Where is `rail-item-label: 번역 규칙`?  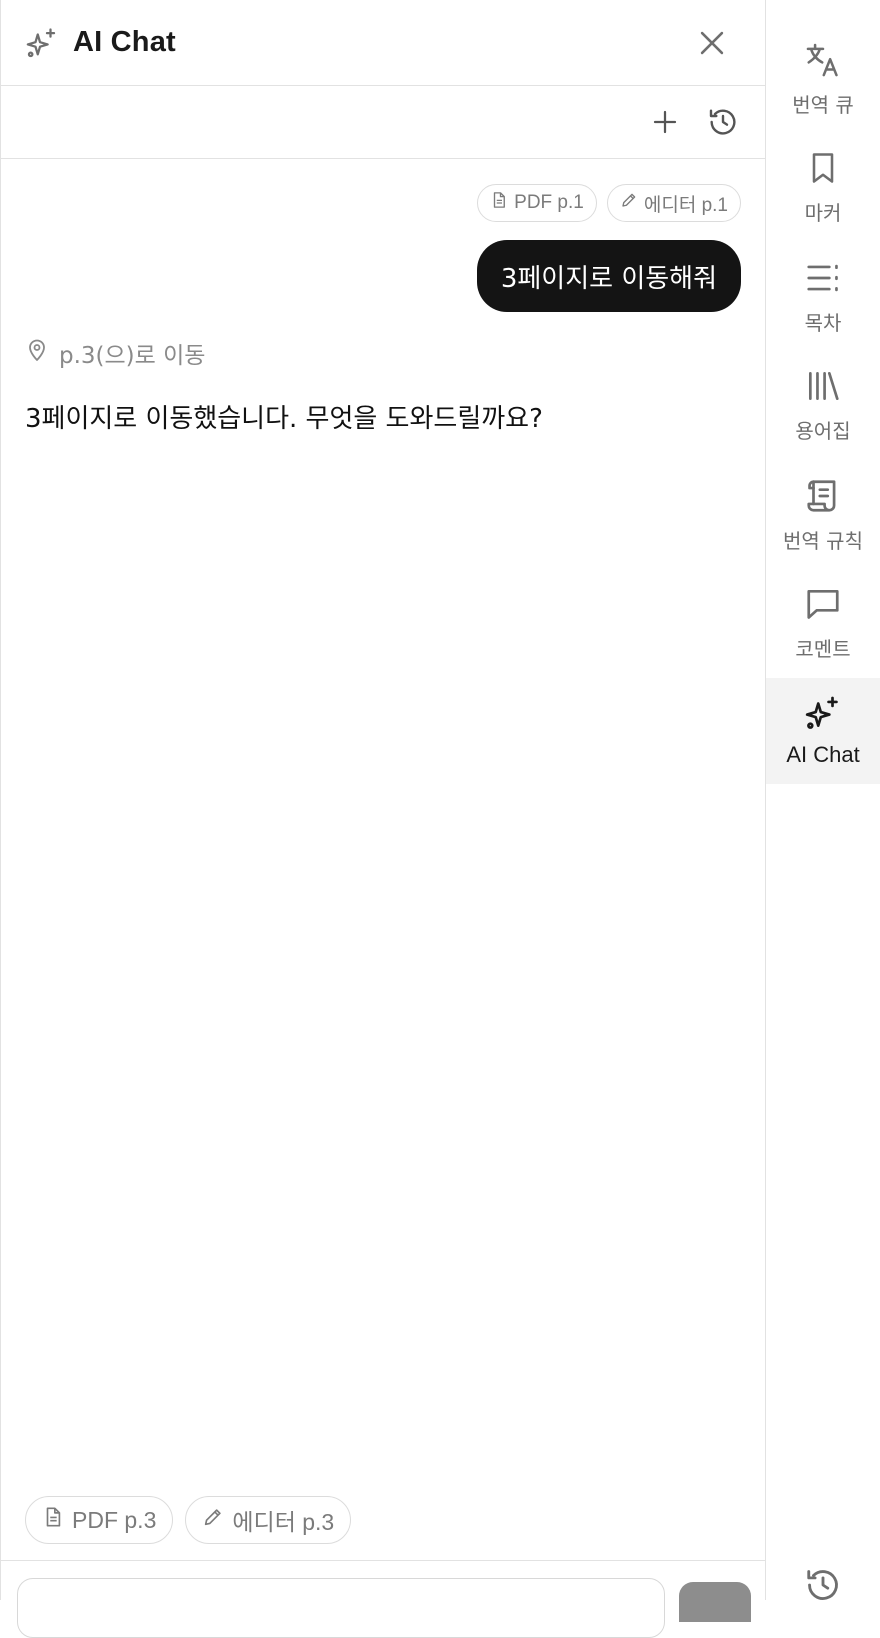 rail-item-label: 번역 규칙 is located at coordinates (823, 540).